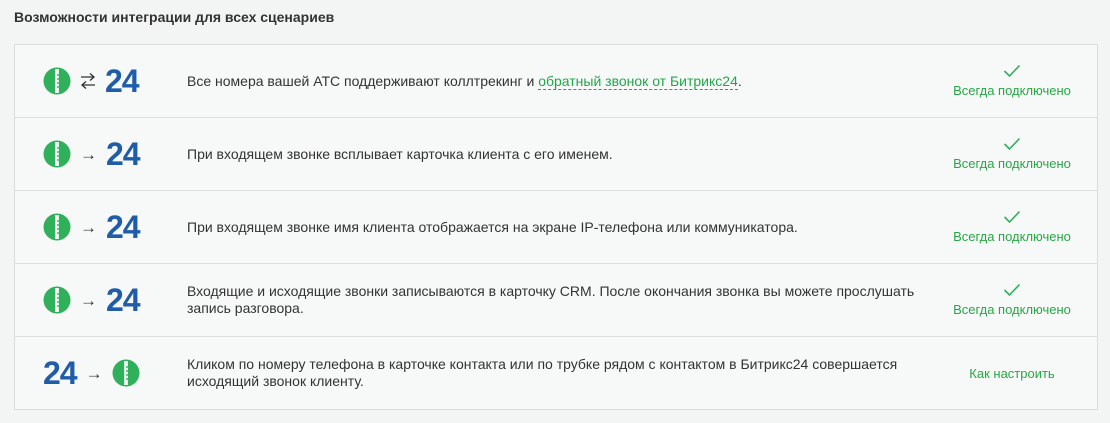 The width and height of the screenshot is (1110, 423). I want to click on swap-arrows-icon, so click(88, 81).